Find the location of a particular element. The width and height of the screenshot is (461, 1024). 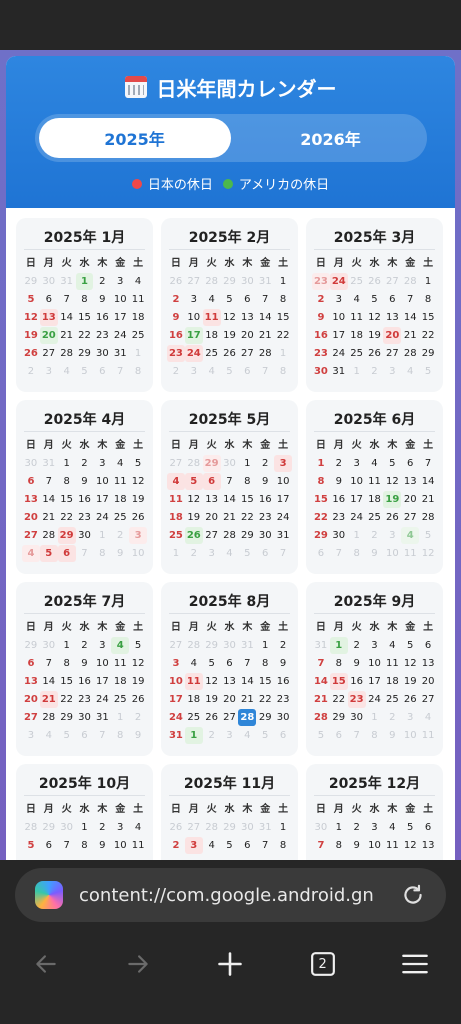

menu-button is located at coordinates (415, 964).